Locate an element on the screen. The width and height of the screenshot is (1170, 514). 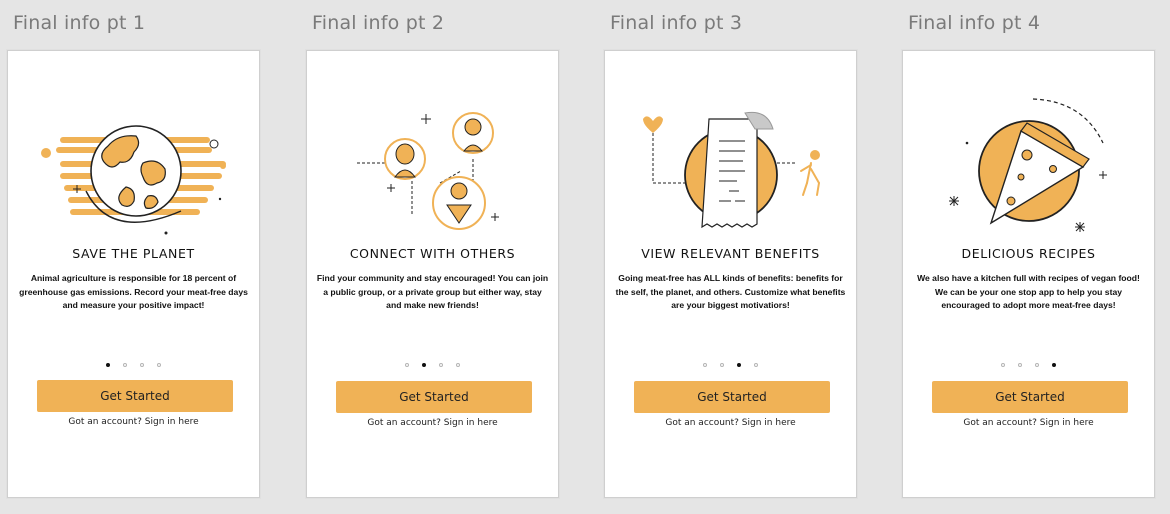
receipt-benefits-icon is located at coordinates (731, 171).